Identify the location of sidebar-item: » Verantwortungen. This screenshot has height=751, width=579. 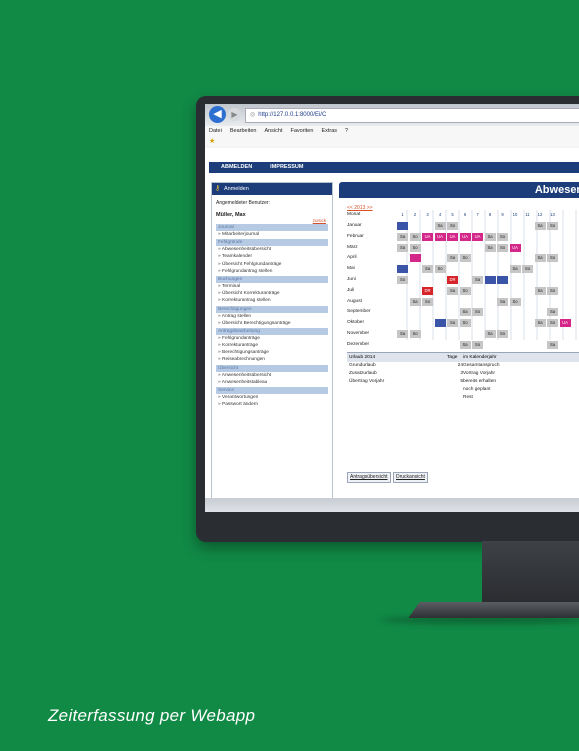
(272, 397).